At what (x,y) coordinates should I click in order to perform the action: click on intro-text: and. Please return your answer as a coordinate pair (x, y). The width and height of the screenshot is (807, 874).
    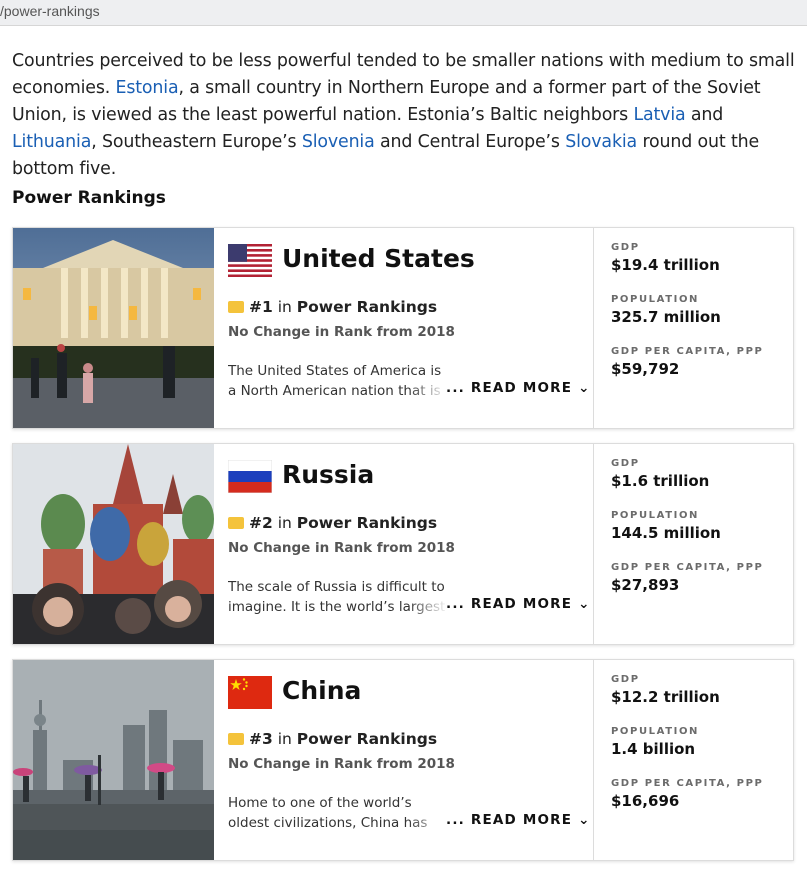
    Looking at the image, I should click on (704, 115).